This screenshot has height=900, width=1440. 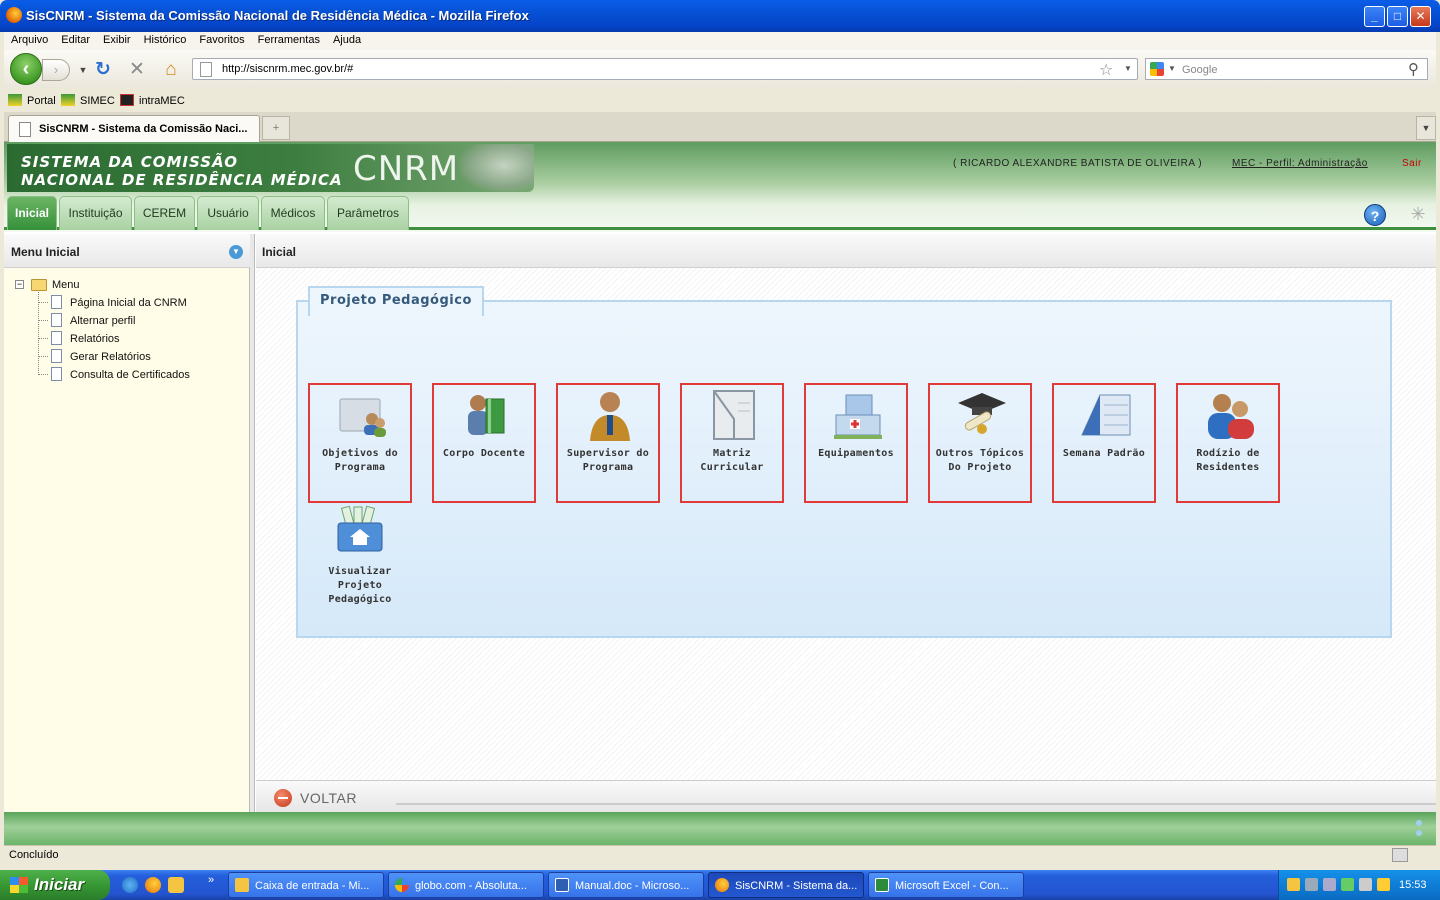 What do you see at coordinates (55, 885) in the screenshot?
I see `start-button: Iniciar` at bounding box center [55, 885].